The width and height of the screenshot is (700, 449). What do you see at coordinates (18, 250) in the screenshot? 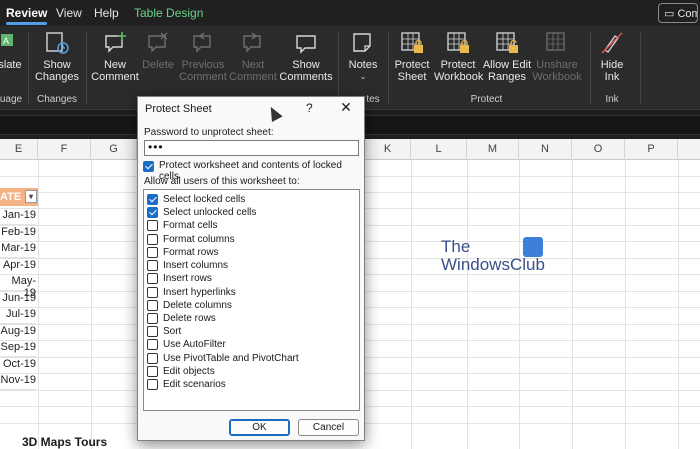
I see `date-cell: Mar-19` at bounding box center [18, 250].